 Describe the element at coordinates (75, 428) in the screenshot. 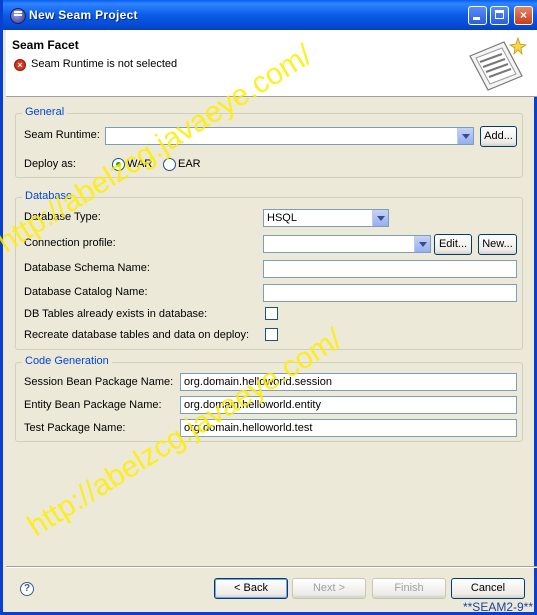

I see `test-package-label: Test Package Name:` at that location.